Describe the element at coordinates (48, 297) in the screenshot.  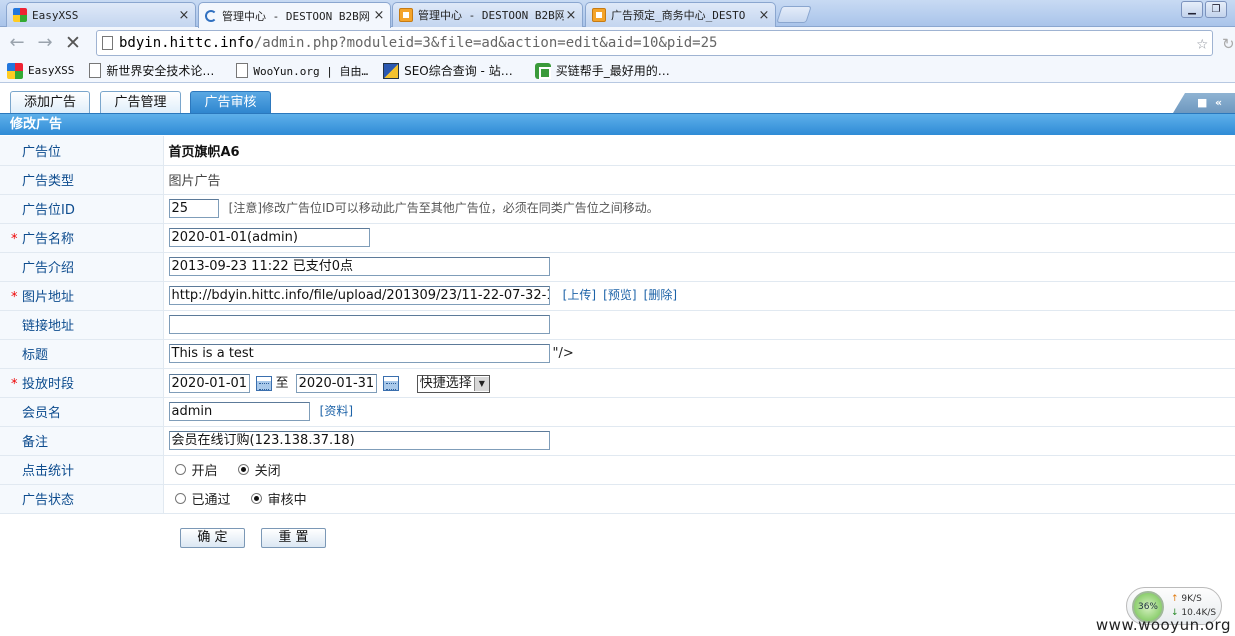
I see `field-label: 图片地址` at that location.